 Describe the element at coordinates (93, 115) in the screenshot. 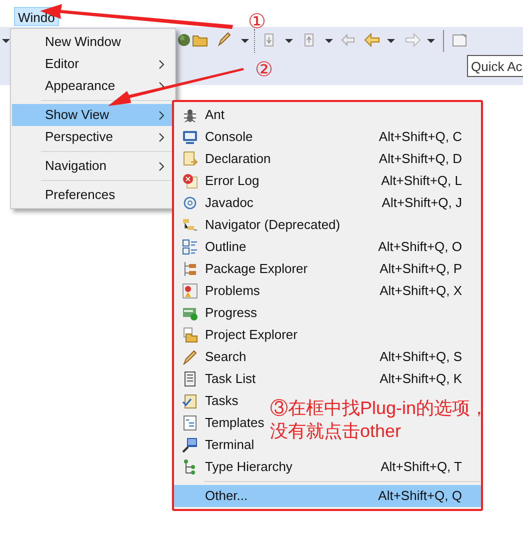

I see `menu-item: Show View` at that location.